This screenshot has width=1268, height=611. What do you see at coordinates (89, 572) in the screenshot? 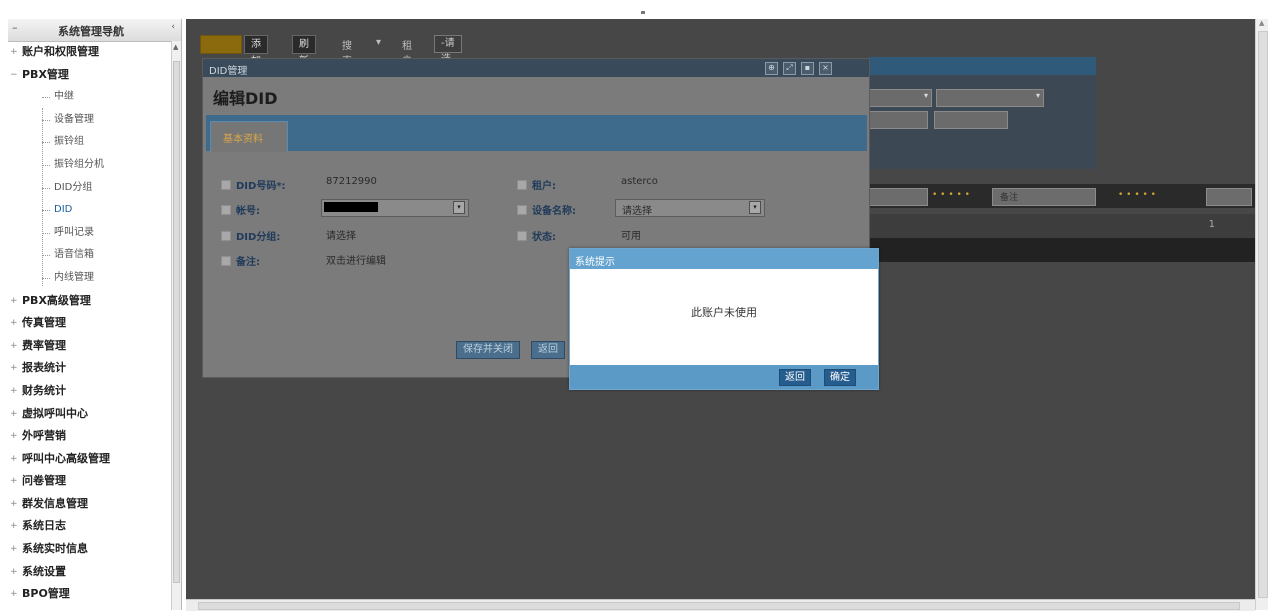
I see `sidebar-item: + 系统设置` at bounding box center [89, 572].